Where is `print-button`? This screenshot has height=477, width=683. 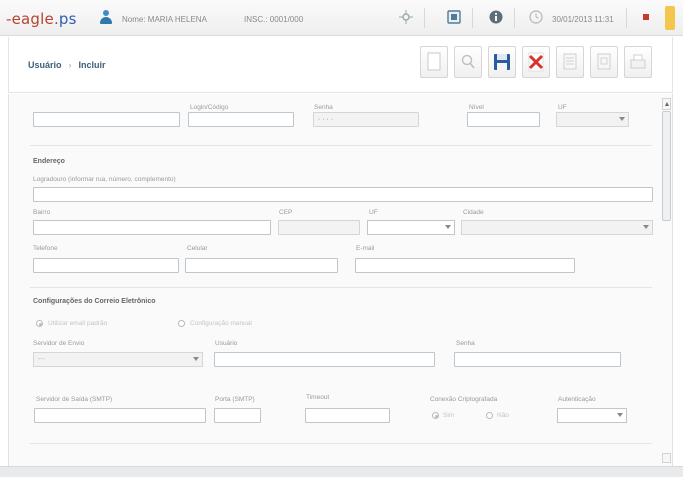 print-button is located at coordinates (638, 62).